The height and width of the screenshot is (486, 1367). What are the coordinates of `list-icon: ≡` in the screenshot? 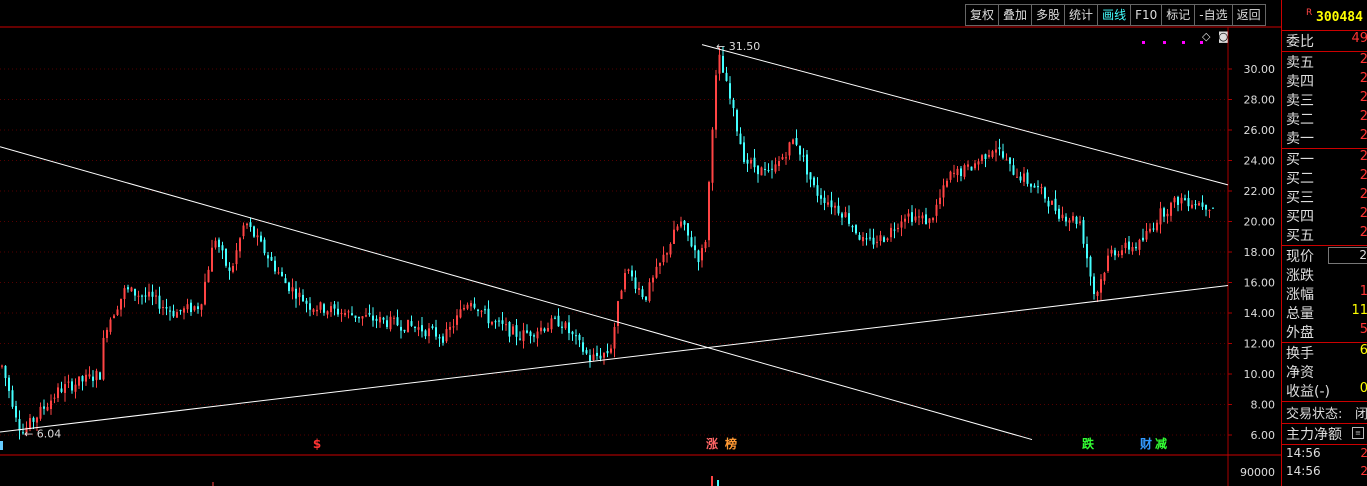 It's located at (1358, 433).